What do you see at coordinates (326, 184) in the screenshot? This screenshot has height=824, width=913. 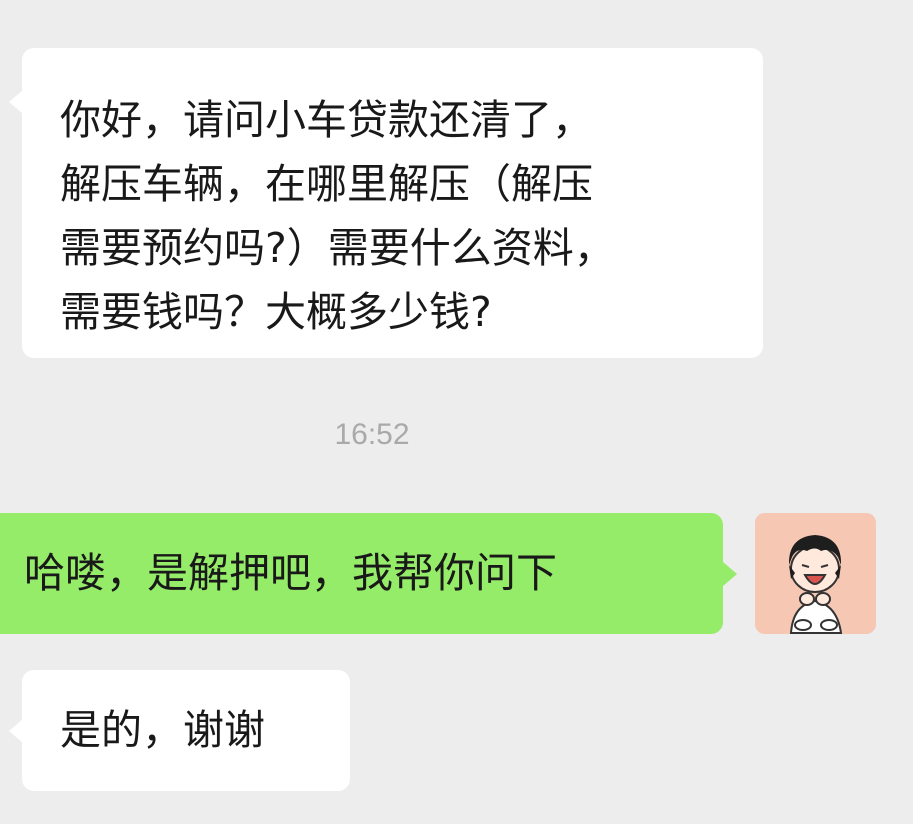 I see `message-line: 解压车辆，在哪里解压（解压` at bounding box center [326, 184].